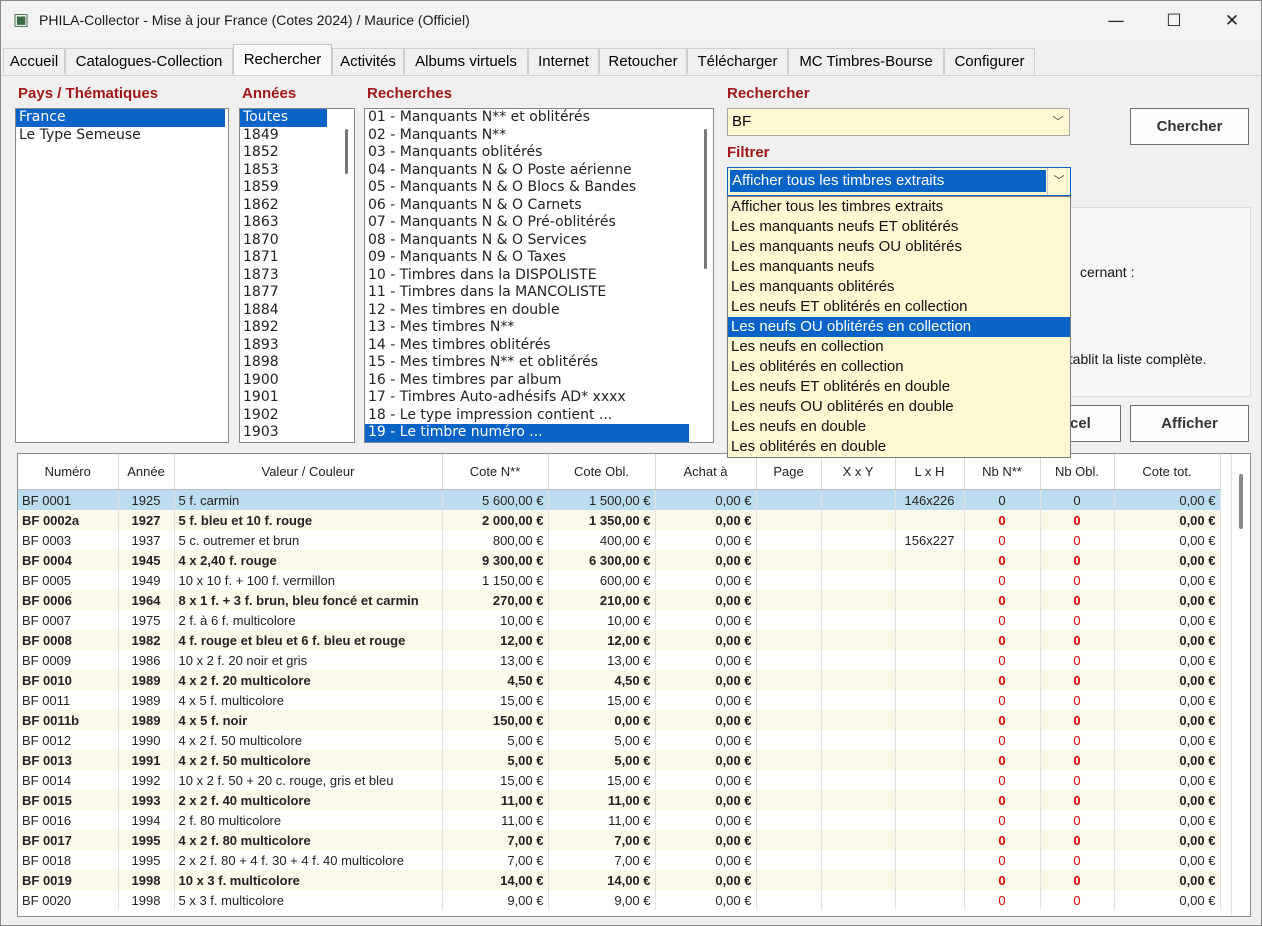  I want to click on tab-retoucher: Retoucher, so click(643, 61).